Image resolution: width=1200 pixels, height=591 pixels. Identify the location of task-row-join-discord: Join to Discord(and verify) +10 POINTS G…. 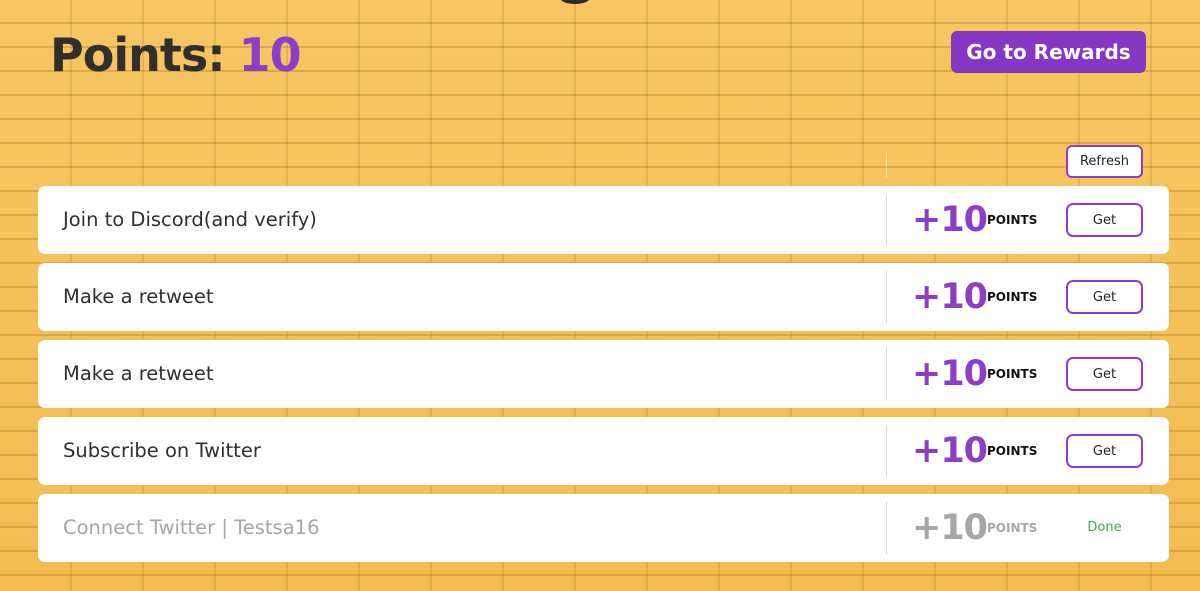
(603, 220).